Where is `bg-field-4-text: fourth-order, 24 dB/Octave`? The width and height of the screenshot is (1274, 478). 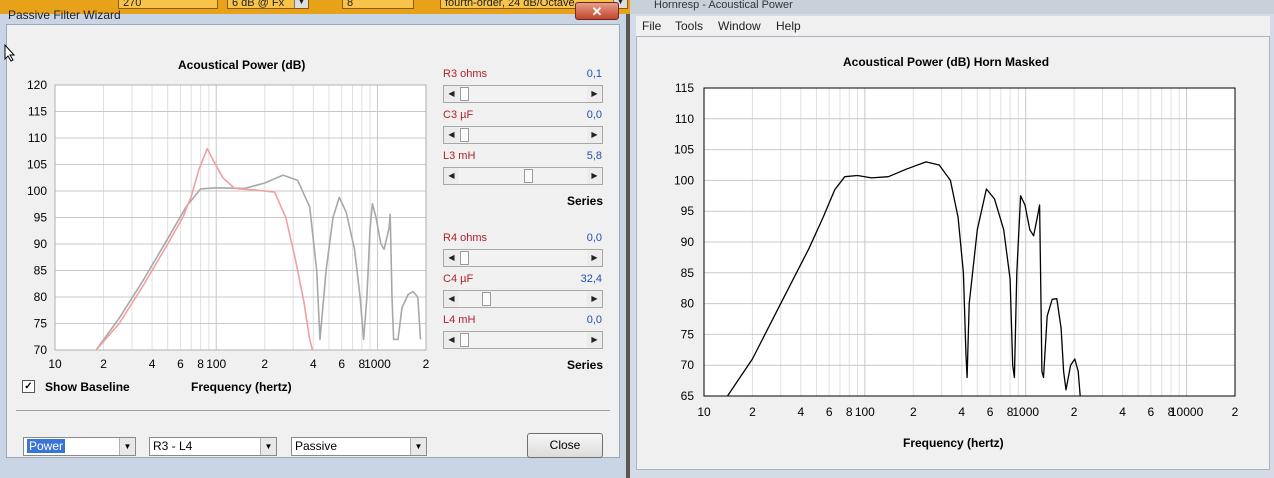
bg-field-4-text: fourth-order, 24 dB/Octave is located at coordinates (510, 4).